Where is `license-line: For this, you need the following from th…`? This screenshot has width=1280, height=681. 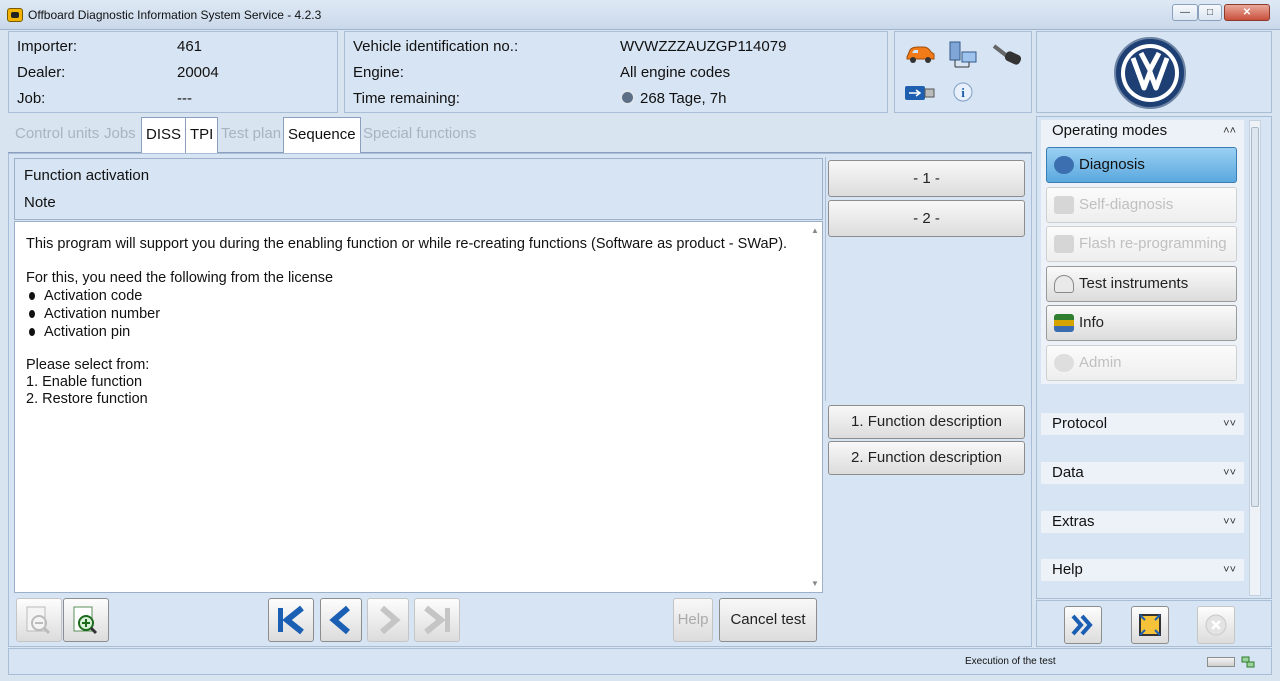 license-line: For this, you need the following from th… is located at coordinates (180, 278).